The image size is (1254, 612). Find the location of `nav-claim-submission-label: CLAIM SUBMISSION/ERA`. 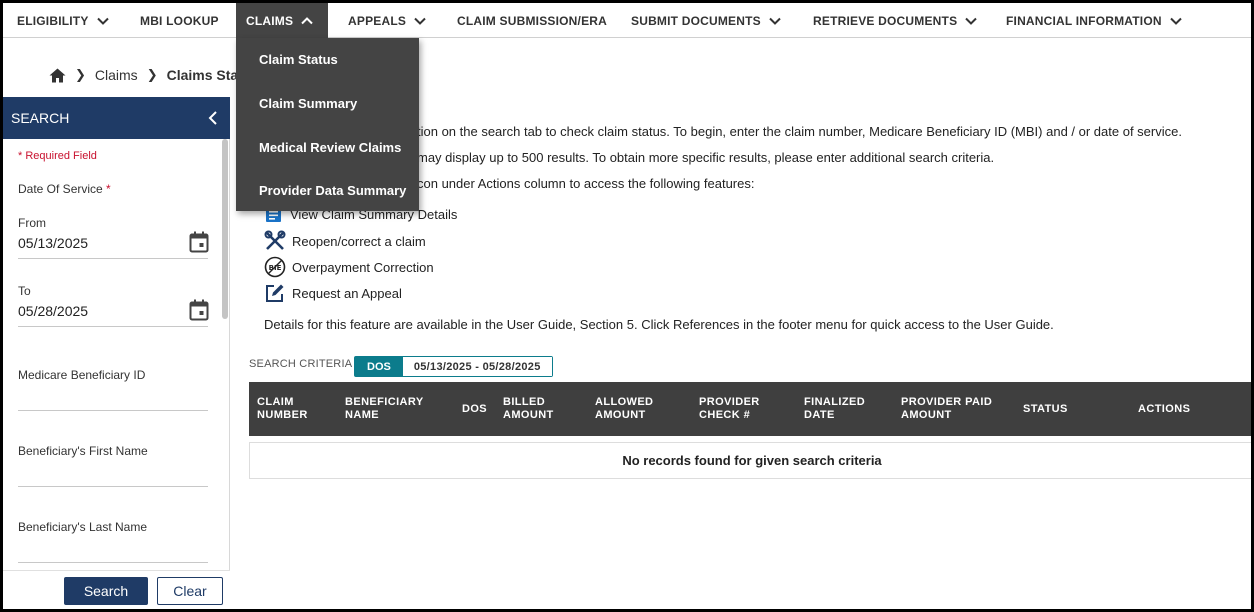

nav-claim-submission-label: CLAIM SUBMISSION/ERA is located at coordinates (532, 20).